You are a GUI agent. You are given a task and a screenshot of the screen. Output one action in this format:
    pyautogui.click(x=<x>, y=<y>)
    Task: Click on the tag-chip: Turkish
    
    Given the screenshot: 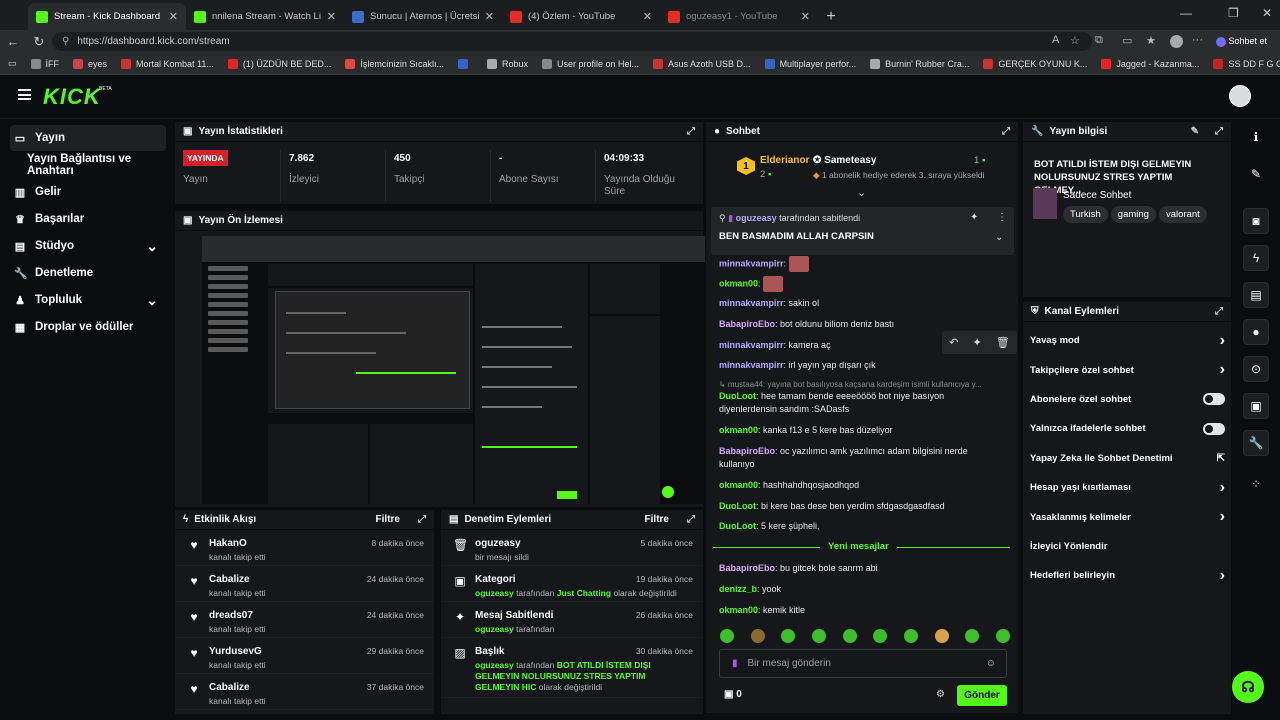 What is the action you would take?
    pyautogui.click(x=1085, y=214)
    